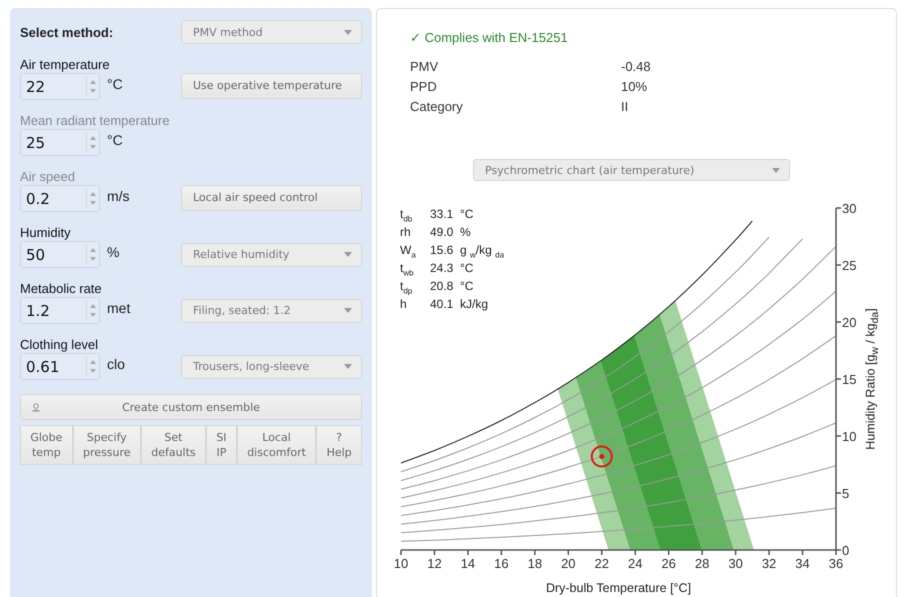 This screenshot has height=597, width=902. Describe the element at coordinates (625, 107) in the screenshot. I see `result-value: II` at that location.